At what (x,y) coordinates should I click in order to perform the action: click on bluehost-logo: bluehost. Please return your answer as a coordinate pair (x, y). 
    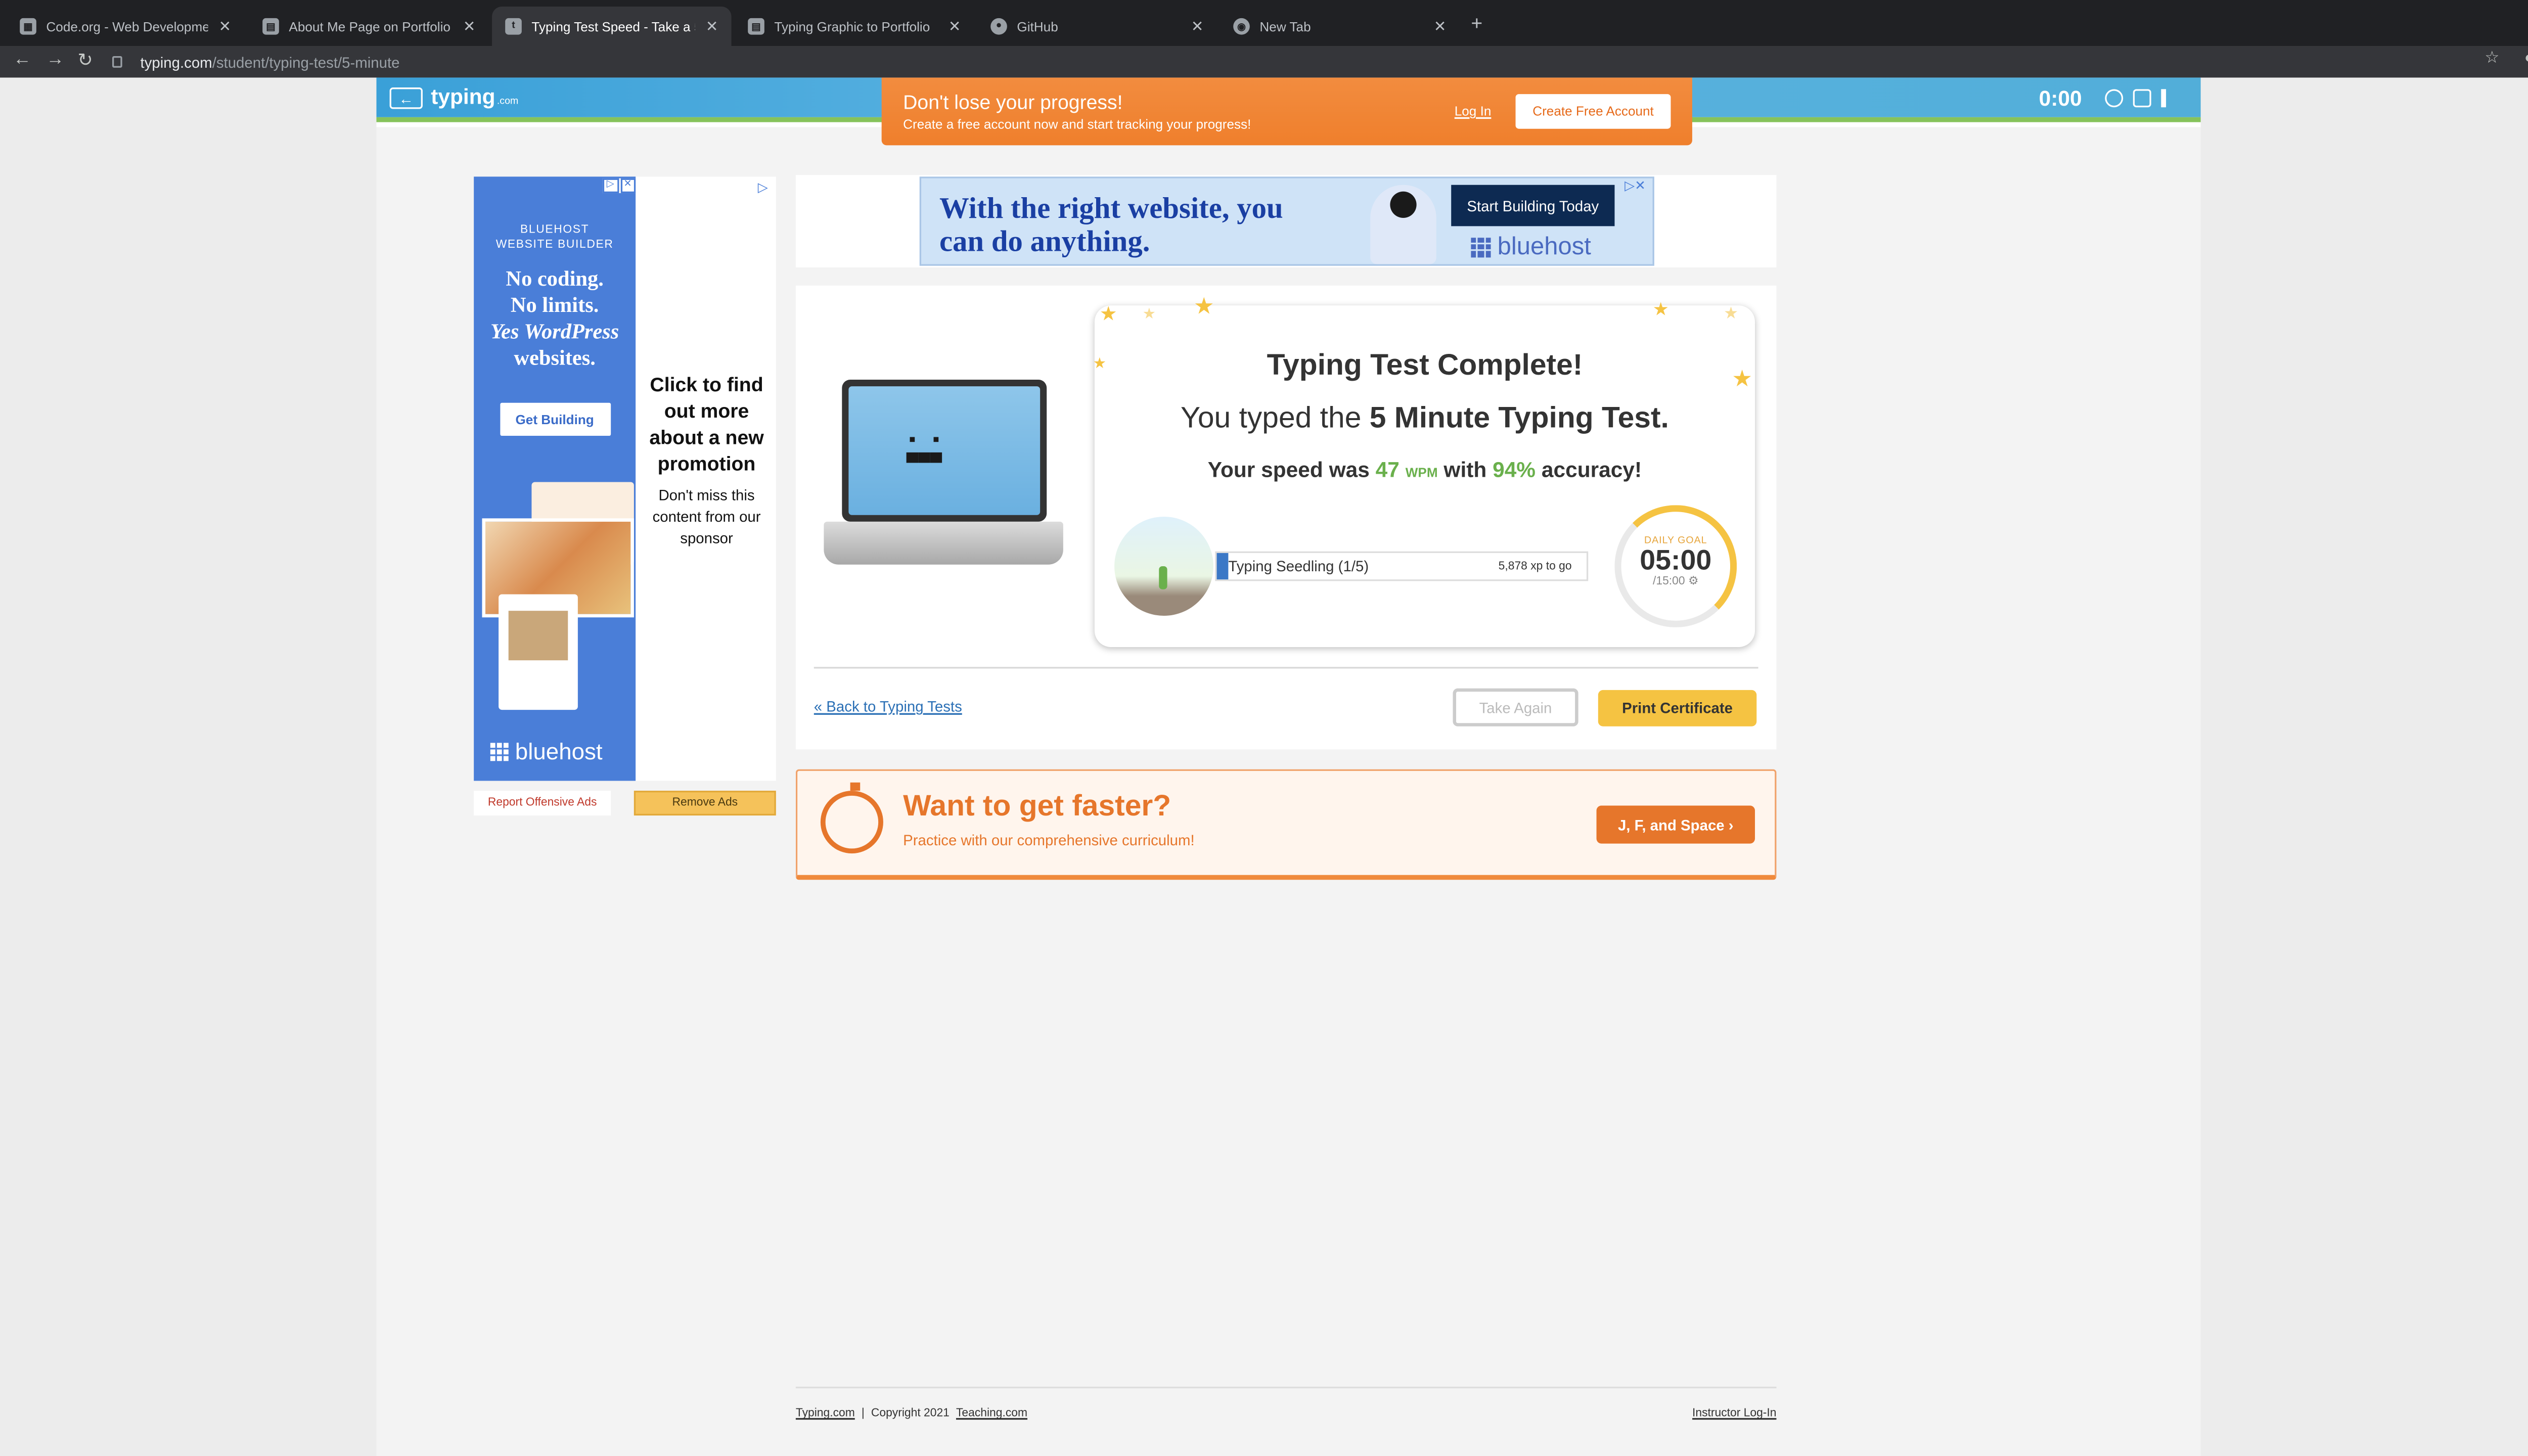
    Looking at the image, I should click on (546, 751).